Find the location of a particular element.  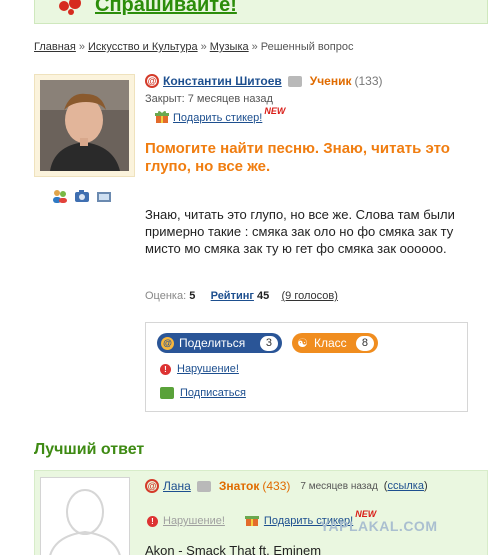

avatar is located at coordinates (84, 125).